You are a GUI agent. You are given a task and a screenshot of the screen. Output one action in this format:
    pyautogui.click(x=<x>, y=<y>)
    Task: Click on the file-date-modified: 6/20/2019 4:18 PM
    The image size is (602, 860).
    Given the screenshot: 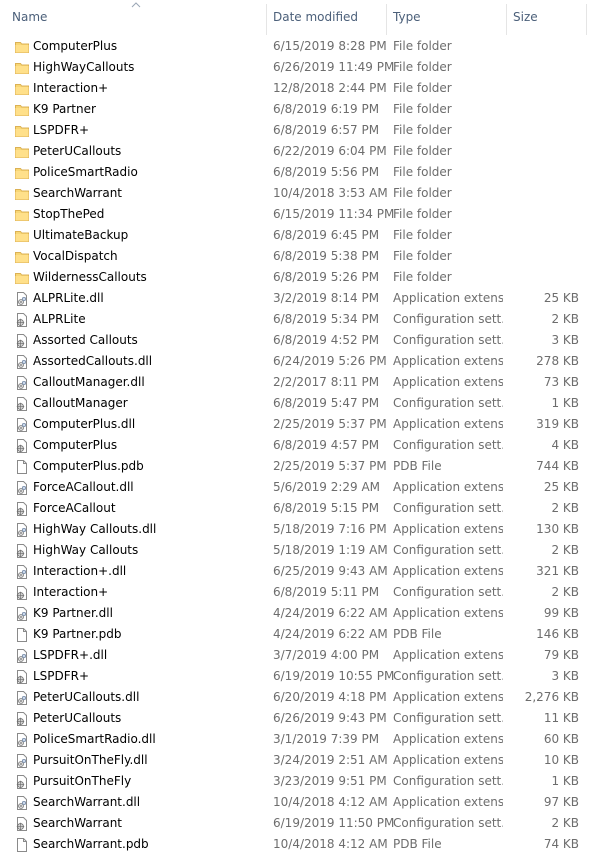 What is the action you would take?
    pyautogui.click(x=330, y=697)
    